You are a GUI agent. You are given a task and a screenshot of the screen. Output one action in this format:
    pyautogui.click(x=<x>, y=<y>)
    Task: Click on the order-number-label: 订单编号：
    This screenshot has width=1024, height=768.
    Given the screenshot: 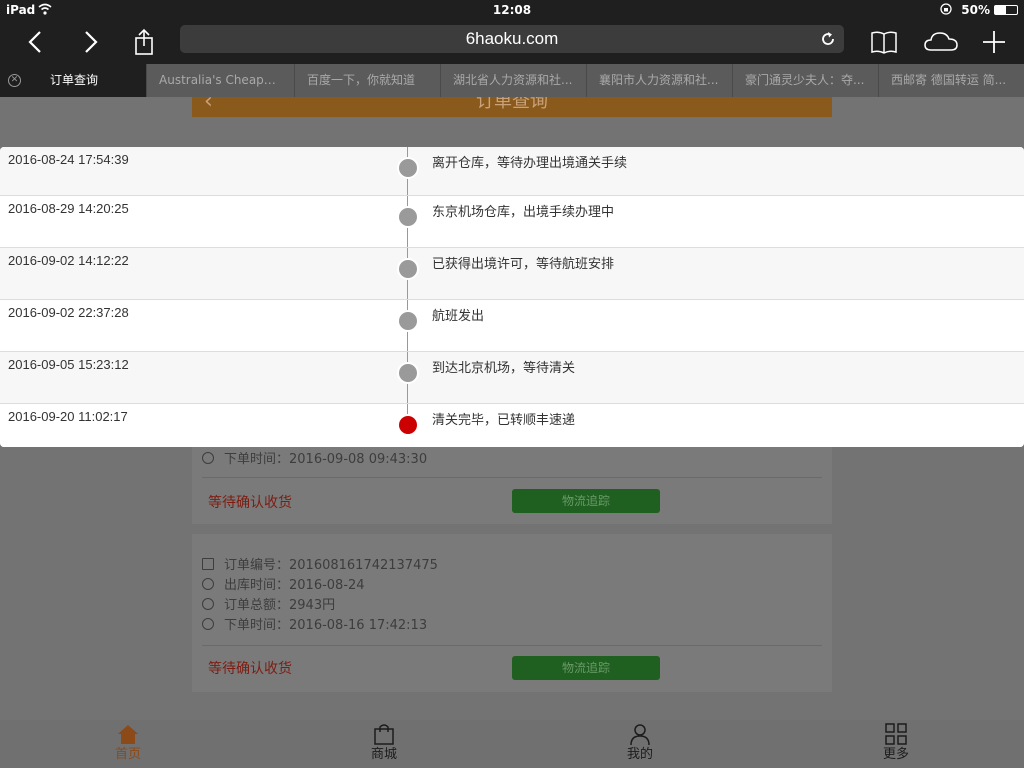 What is the action you would take?
    pyautogui.click(x=257, y=565)
    